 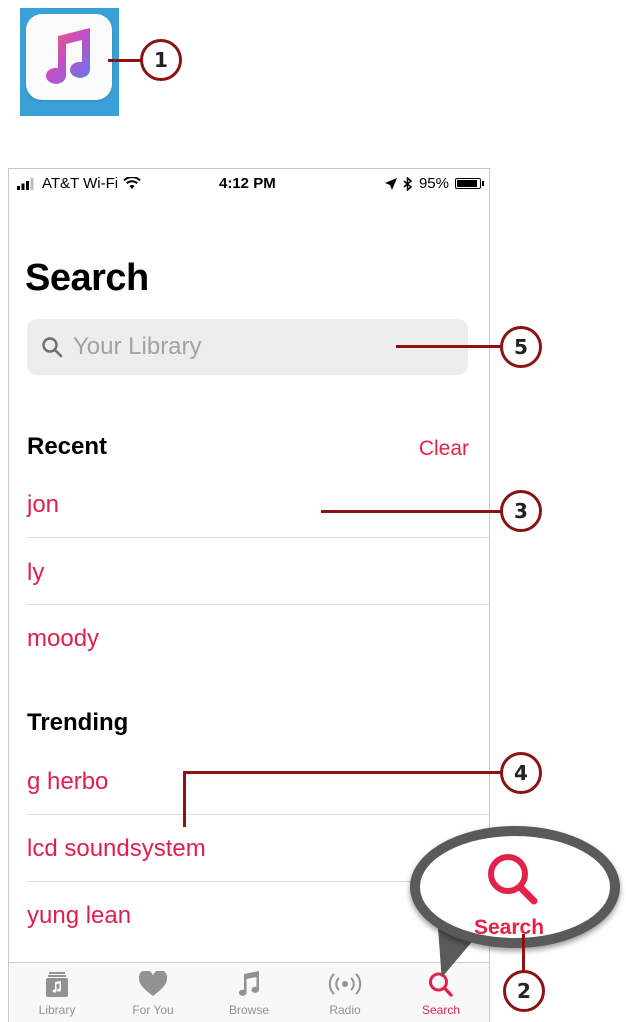 What do you see at coordinates (87, 278) in the screenshot?
I see `page-title: Search` at bounding box center [87, 278].